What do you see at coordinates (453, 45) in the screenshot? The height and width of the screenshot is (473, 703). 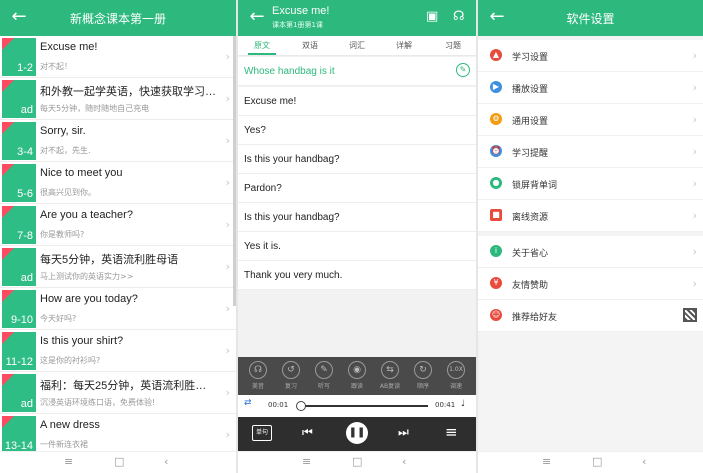 I see `tab-exercises: 习题` at bounding box center [453, 45].